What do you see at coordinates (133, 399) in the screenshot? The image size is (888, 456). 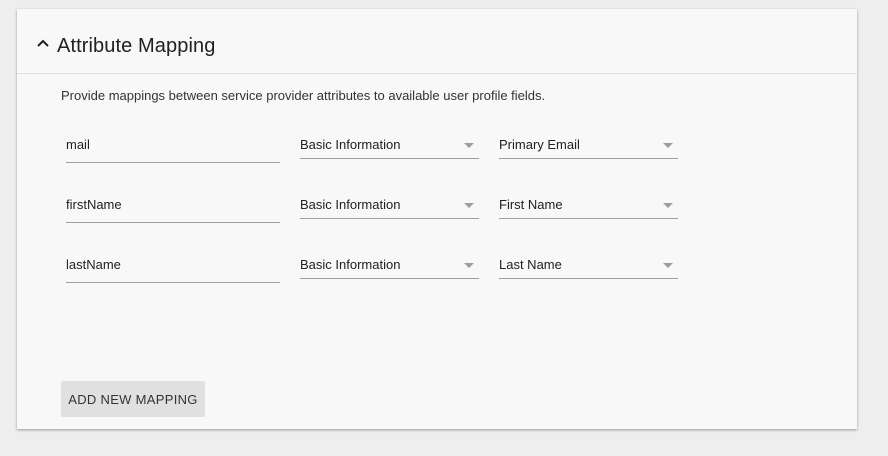 I see `add-new-mapping-button: ADD NEW MAPPING` at bounding box center [133, 399].